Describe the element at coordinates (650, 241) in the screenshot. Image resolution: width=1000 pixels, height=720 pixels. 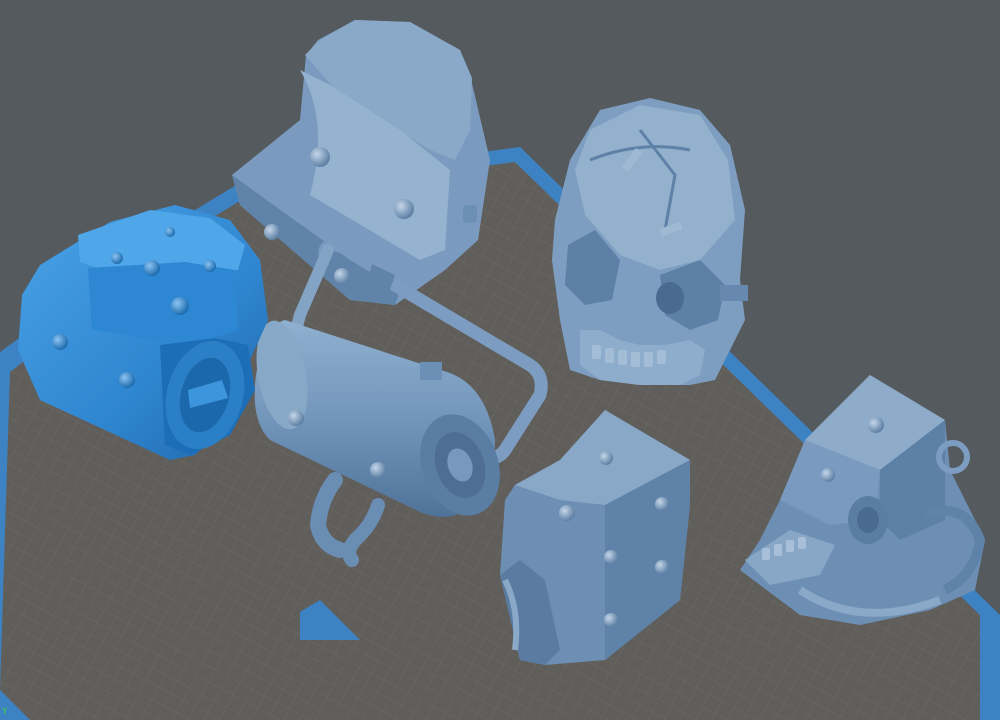
I see `model-cyber-skull` at that location.